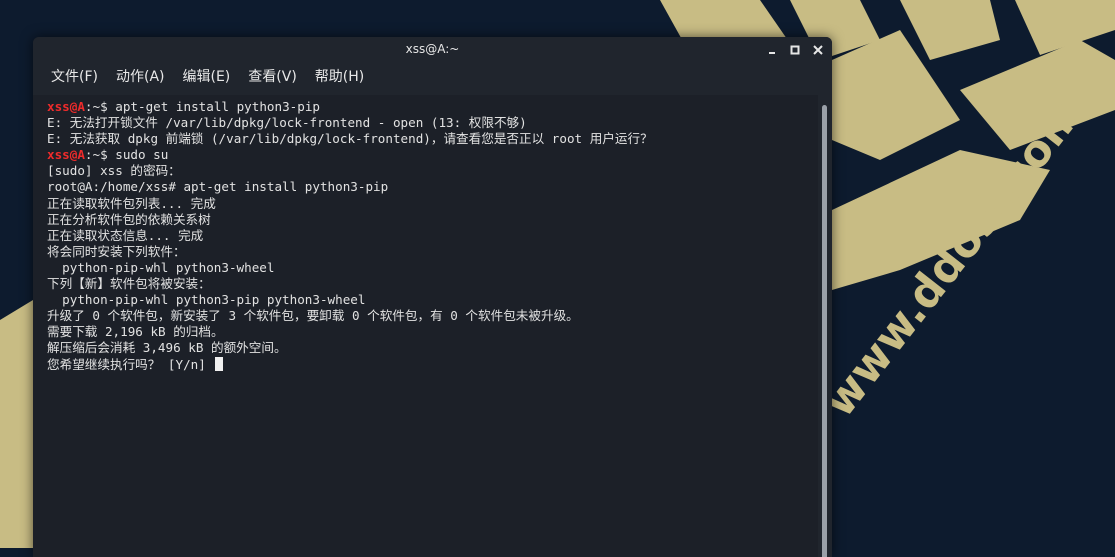  What do you see at coordinates (272, 77) in the screenshot?
I see `menu-view: 查看(V)` at bounding box center [272, 77].